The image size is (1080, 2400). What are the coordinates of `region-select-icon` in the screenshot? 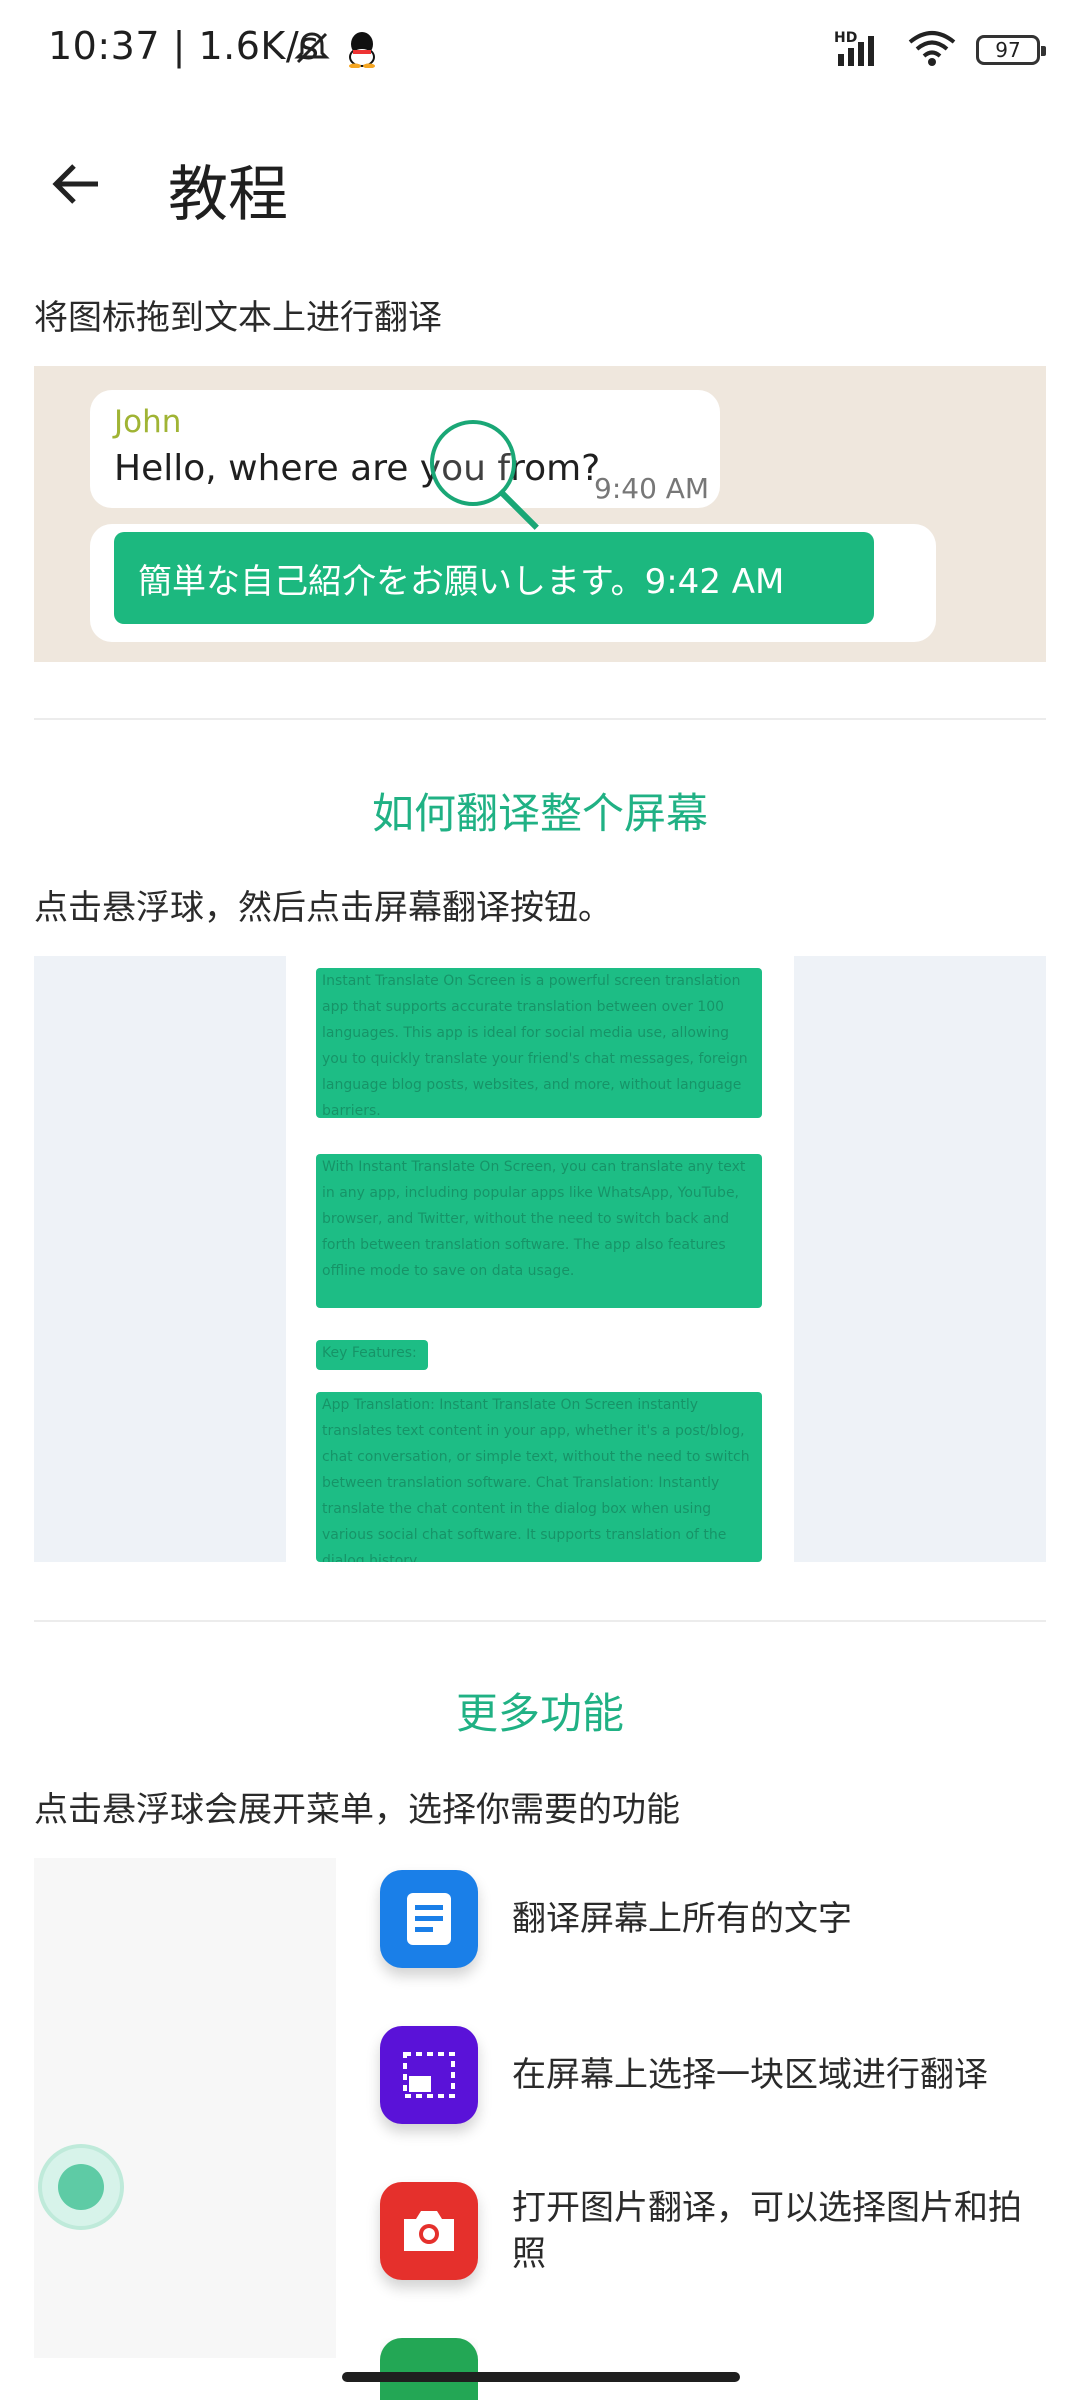 It's located at (429, 2075).